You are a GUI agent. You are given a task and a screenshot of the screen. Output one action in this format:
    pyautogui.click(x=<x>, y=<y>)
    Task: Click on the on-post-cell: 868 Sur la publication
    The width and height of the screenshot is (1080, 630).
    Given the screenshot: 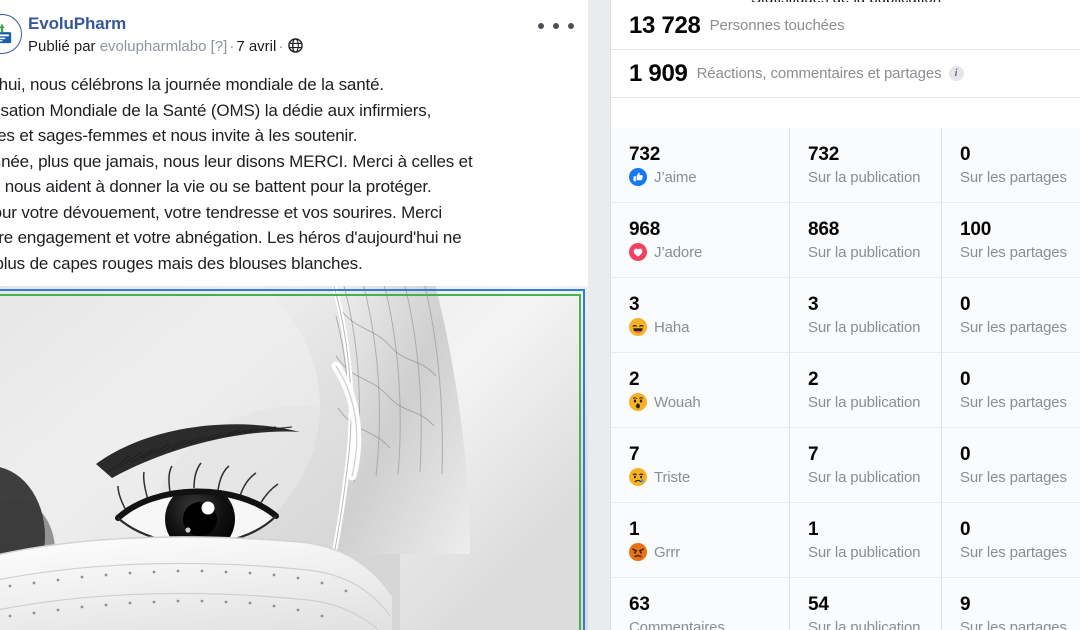 What is the action you would take?
    pyautogui.click(x=865, y=240)
    